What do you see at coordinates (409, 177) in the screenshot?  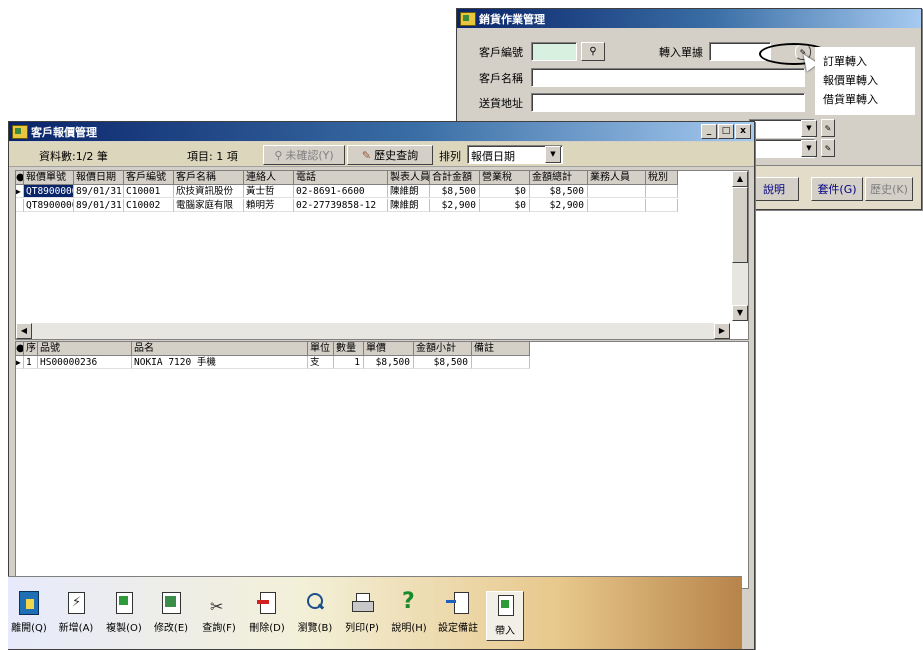 I see `col-creator: 製表人員` at bounding box center [409, 177].